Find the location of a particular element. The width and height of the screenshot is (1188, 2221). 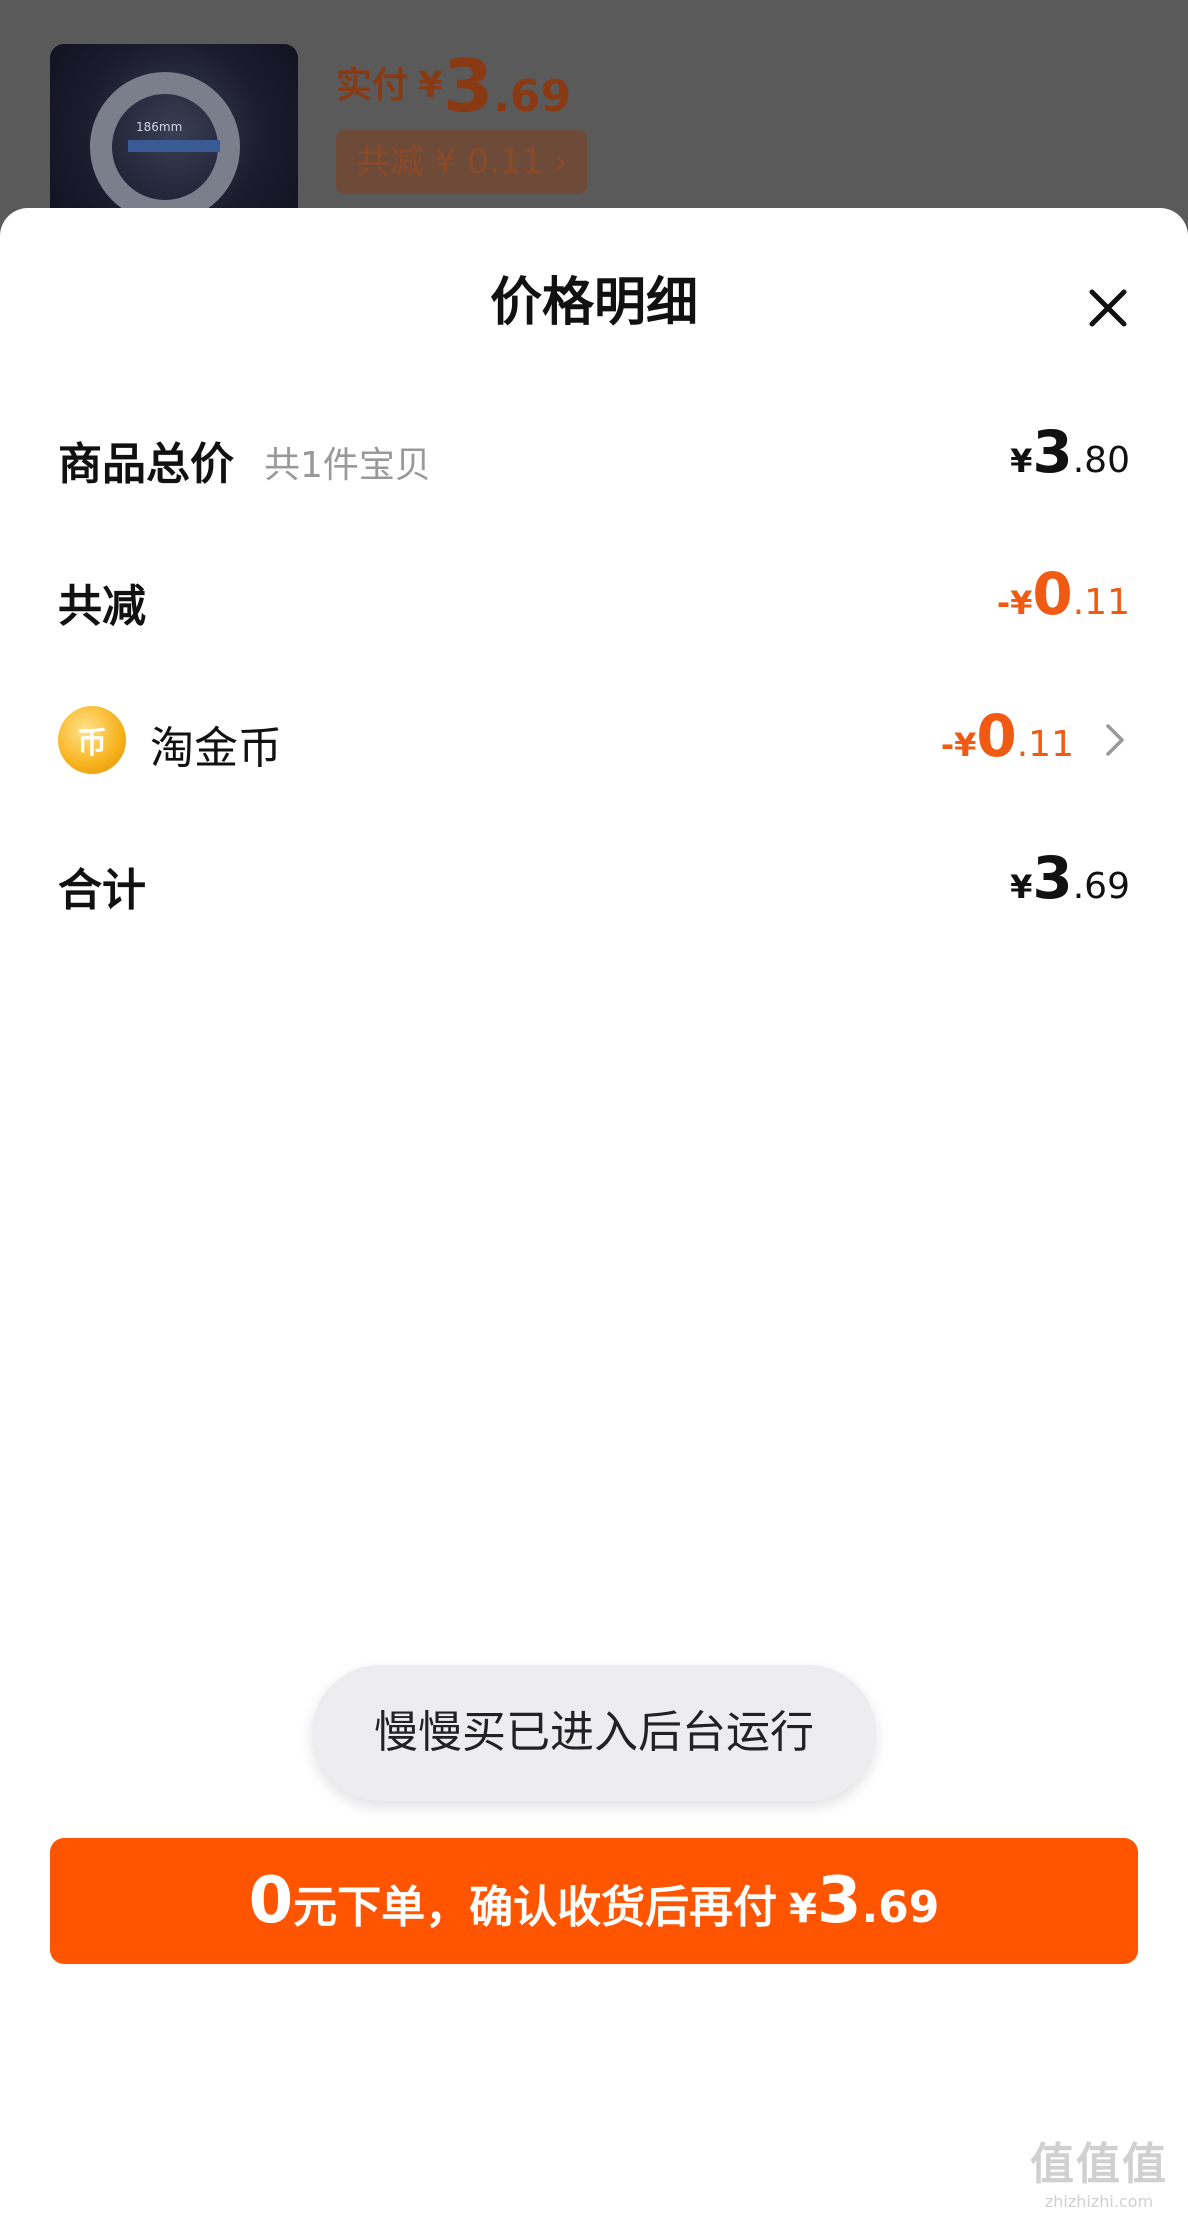

paid-decimal: .69 is located at coordinates (532, 96).